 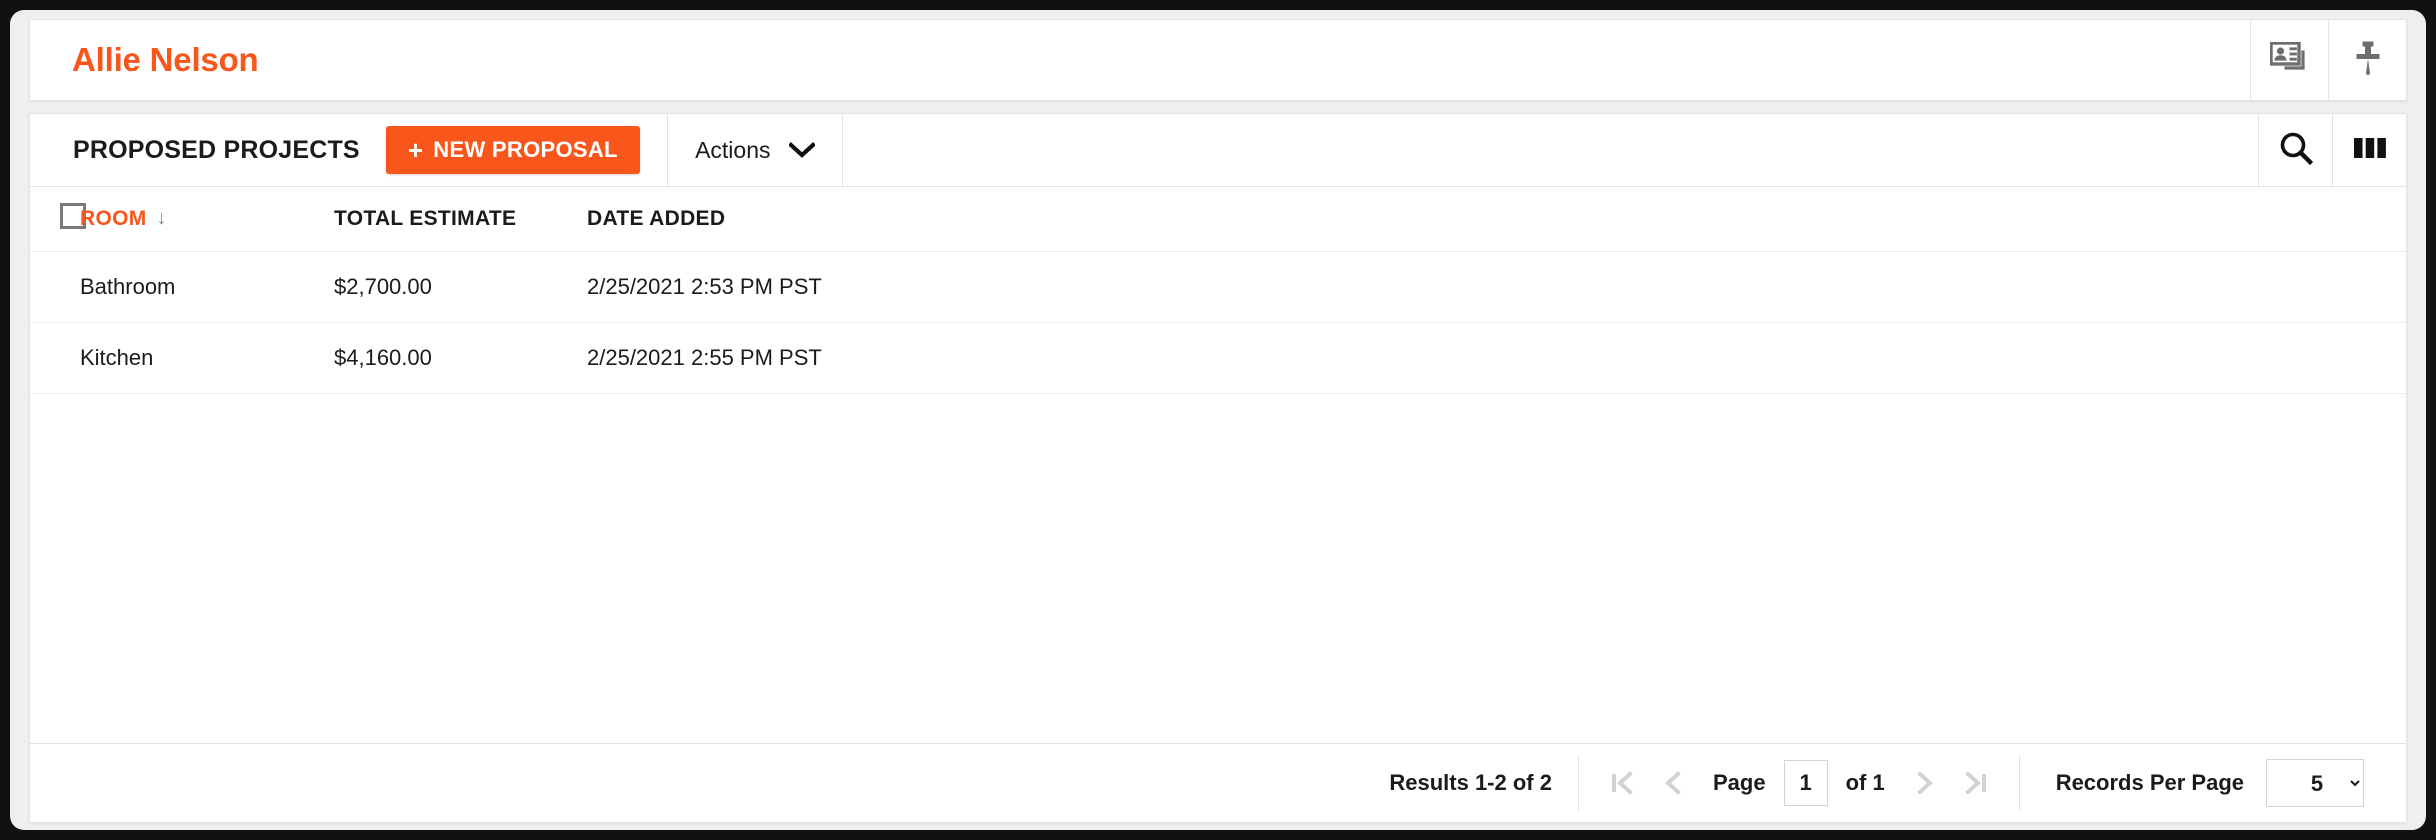 What do you see at coordinates (415, 150) in the screenshot?
I see `plus-icon: +` at bounding box center [415, 150].